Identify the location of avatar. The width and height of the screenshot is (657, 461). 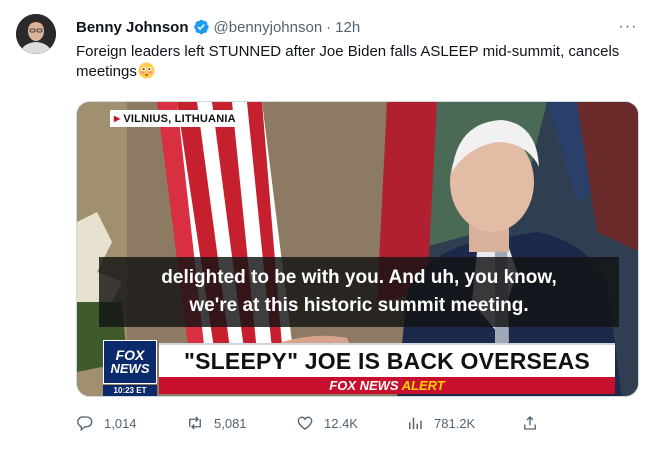
(36, 34).